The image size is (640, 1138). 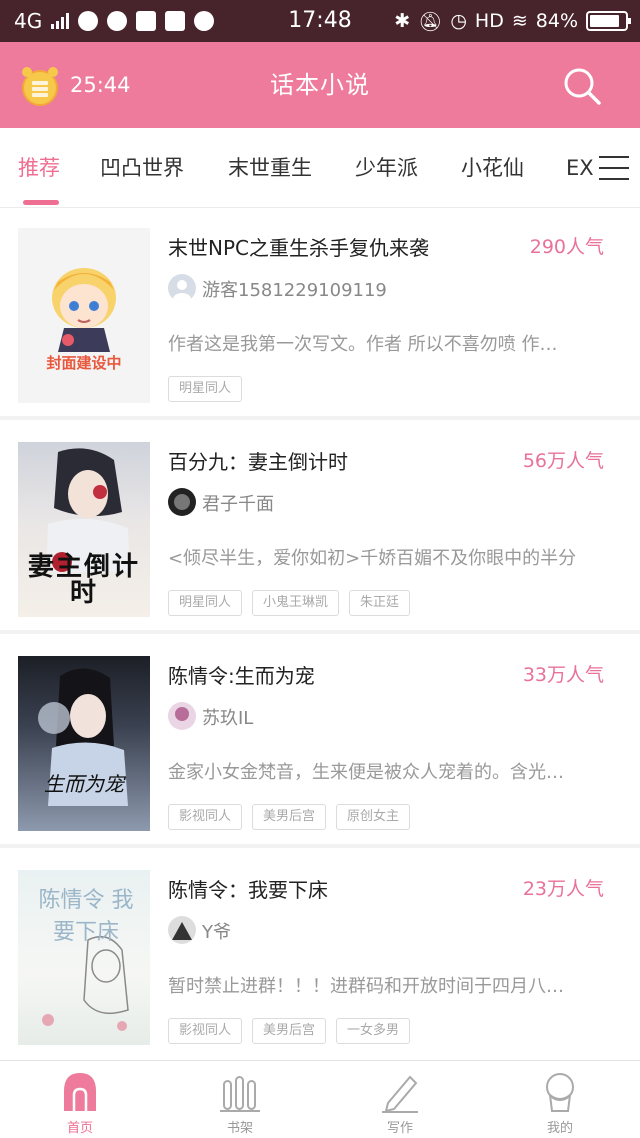 I want to click on book-title: 陈情令:生而为宠, so click(x=241, y=674).